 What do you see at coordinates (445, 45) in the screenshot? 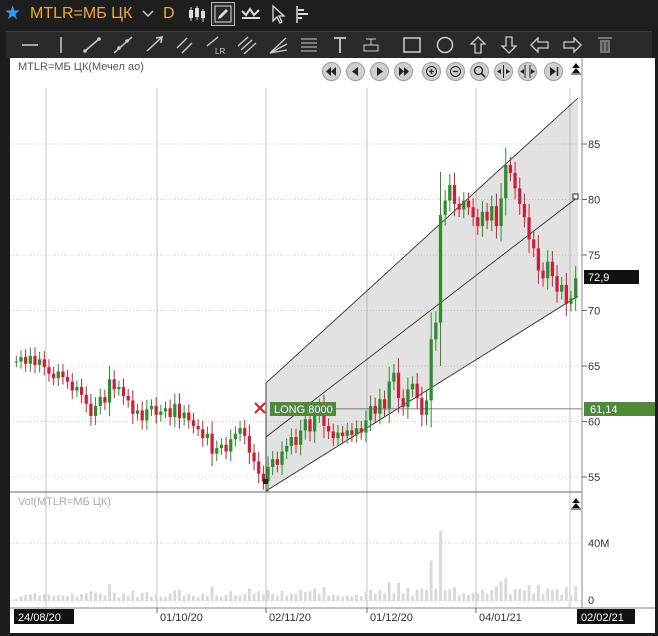
I see `ellipse-tool-icon` at bounding box center [445, 45].